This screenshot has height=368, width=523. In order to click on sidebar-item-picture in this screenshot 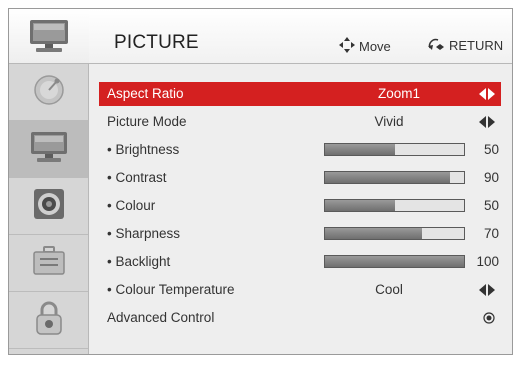, I will do `click(48, 149)`.